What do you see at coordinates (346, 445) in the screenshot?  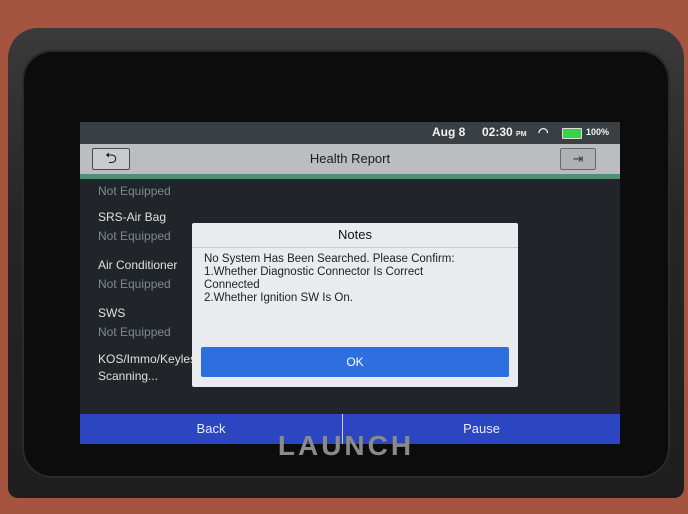 I see `brand-logo: LAUNCH` at bounding box center [346, 445].